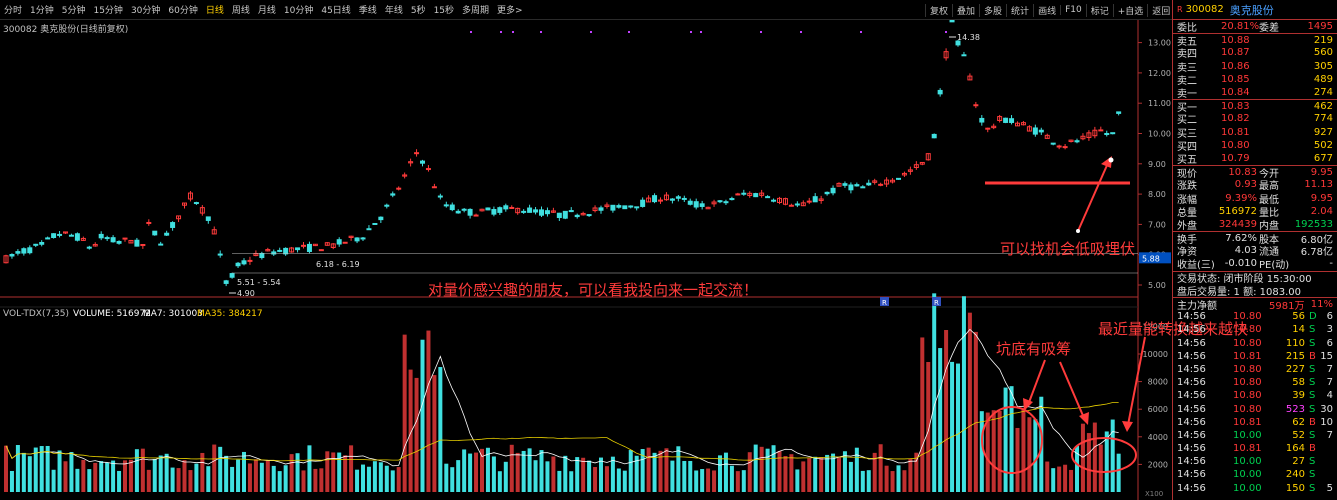  Describe the element at coordinates (1046, 10) in the screenshot. I see `toolbar-button: 画线` at that location.